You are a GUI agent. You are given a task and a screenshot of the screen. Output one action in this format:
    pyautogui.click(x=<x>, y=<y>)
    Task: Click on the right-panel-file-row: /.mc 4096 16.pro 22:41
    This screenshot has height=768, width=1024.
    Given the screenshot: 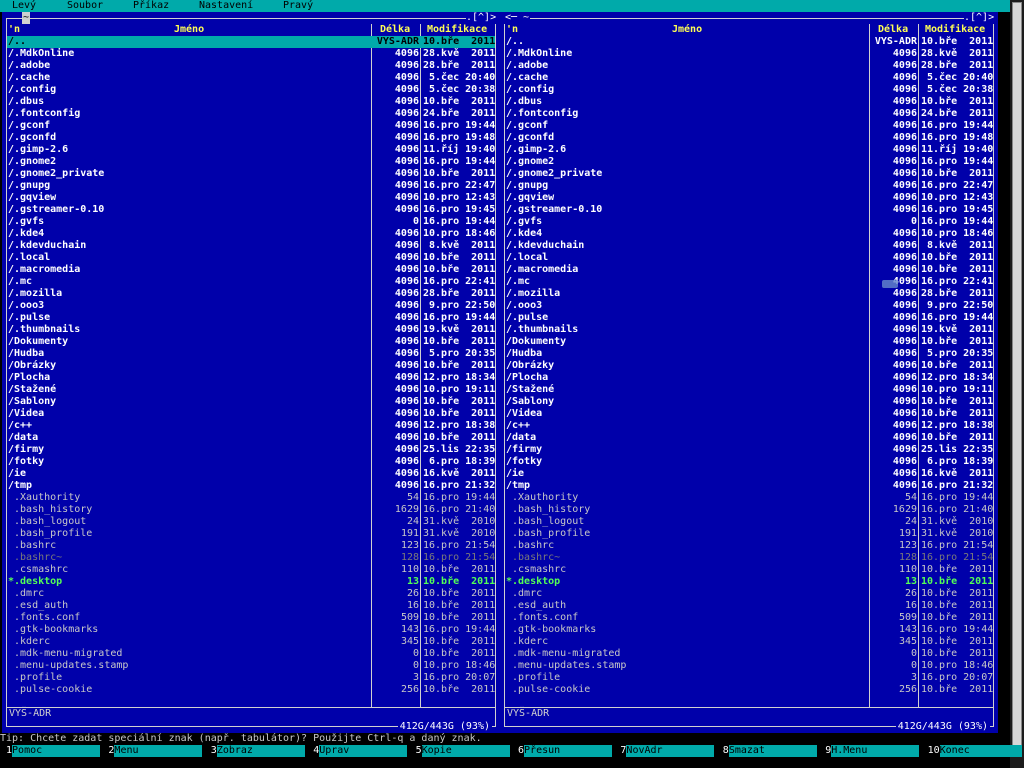 What is the action you would take?
    pyautogui.click(x=749, y=282)
    